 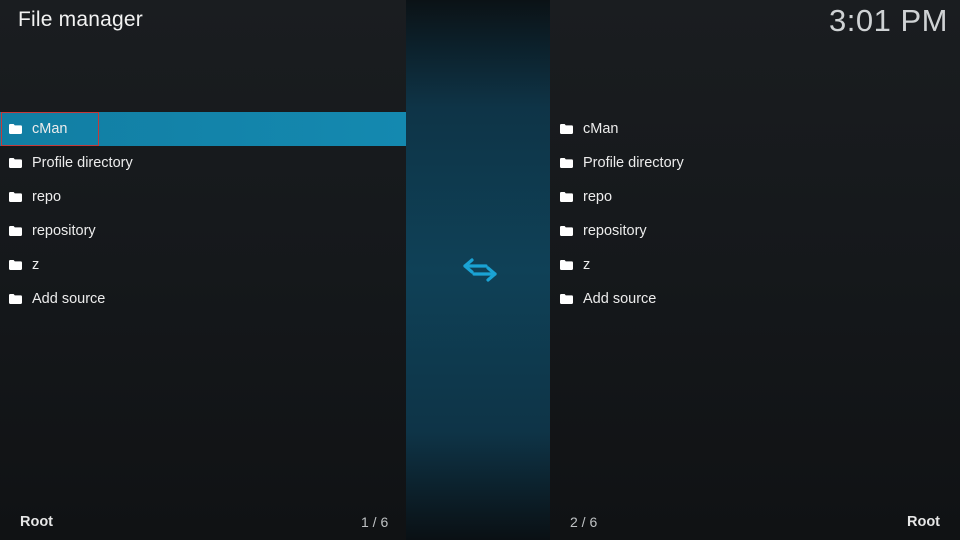 What do you see at coordinates (888, 20) in the screenshot?
I see `clock: 3:01 PM` at bounding box center [888, 20].